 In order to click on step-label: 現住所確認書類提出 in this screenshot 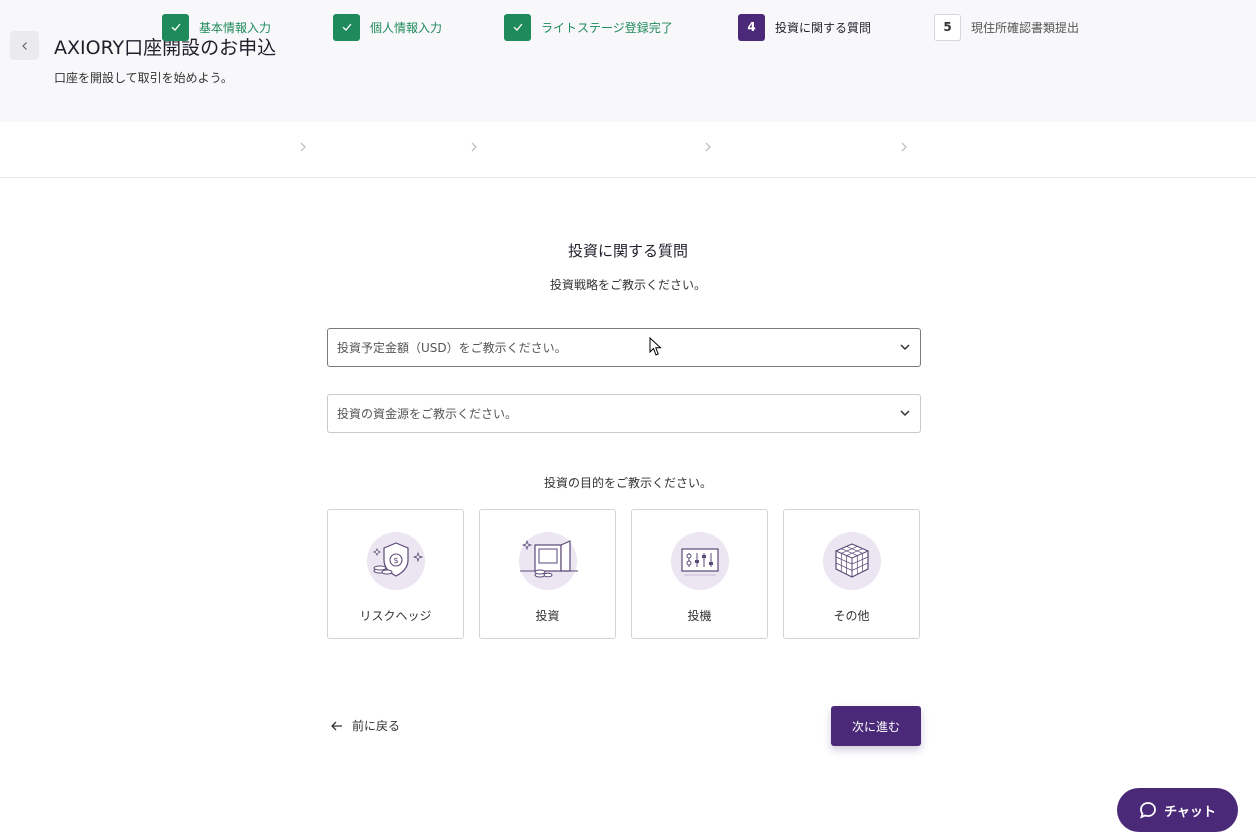, I will do `click(1025, 27)`.